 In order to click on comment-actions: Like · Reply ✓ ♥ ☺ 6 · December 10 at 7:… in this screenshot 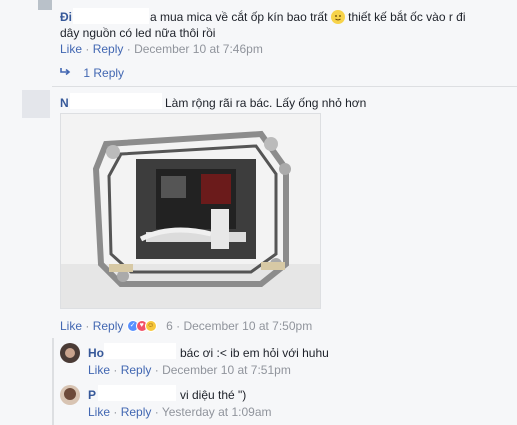, I will do `click(186, 326)`.